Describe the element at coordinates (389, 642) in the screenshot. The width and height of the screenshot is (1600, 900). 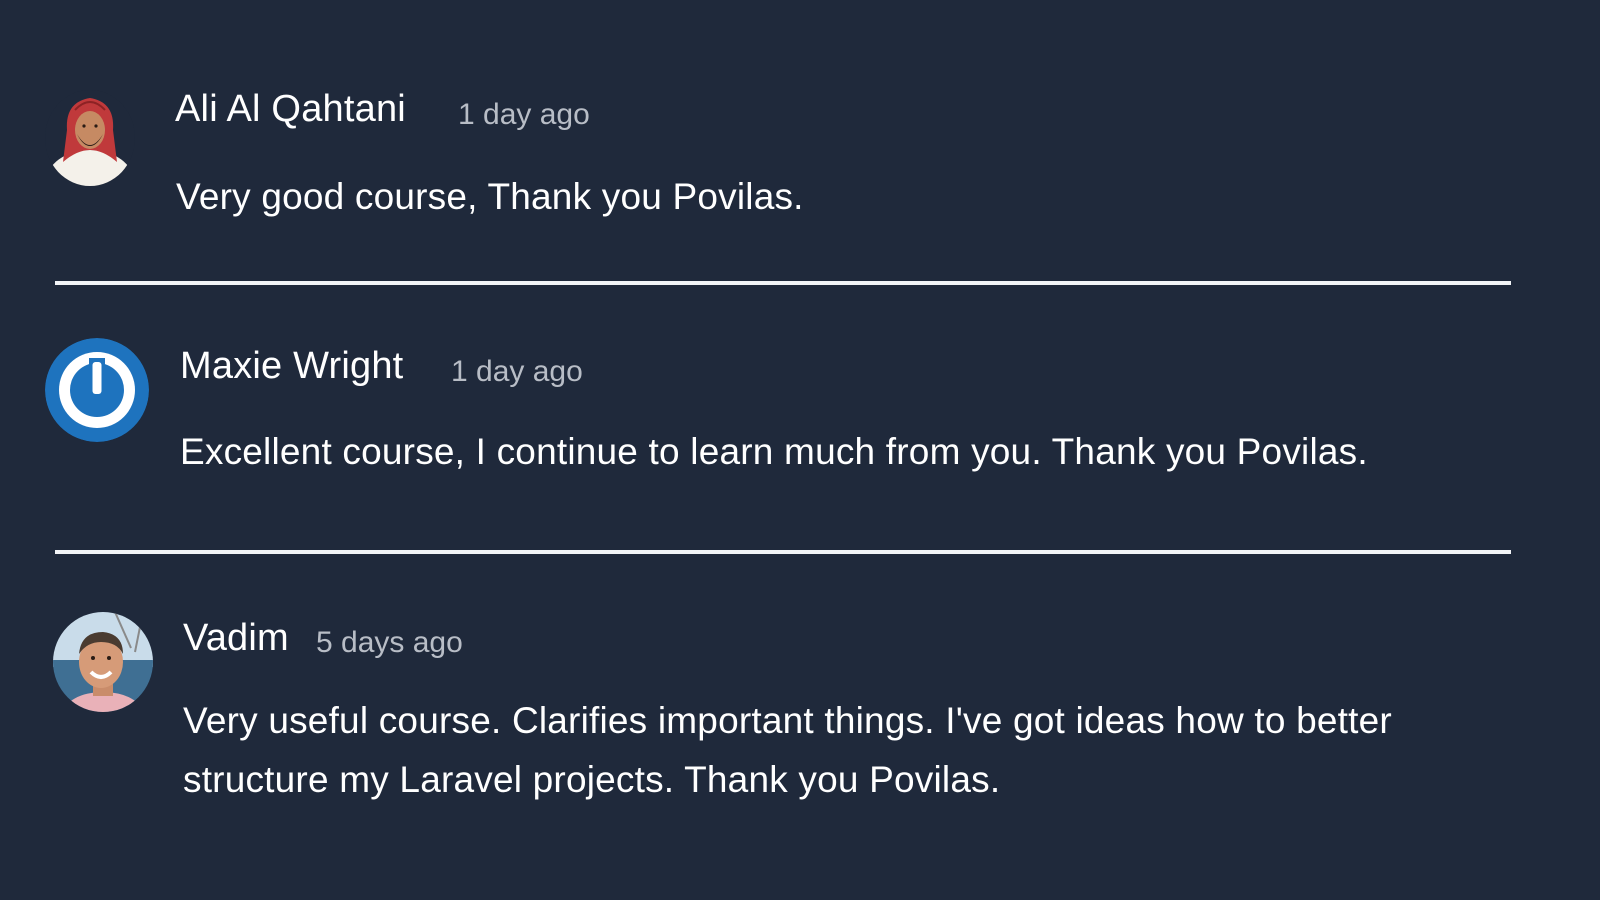
I see `review-time: 5 days ago` at that location.